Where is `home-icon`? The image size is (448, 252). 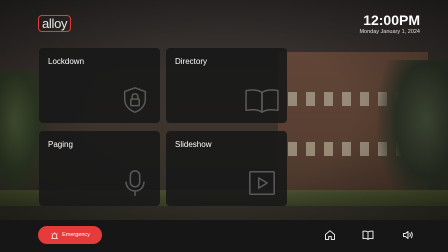
home-icon is located at coordinates (330, 235).